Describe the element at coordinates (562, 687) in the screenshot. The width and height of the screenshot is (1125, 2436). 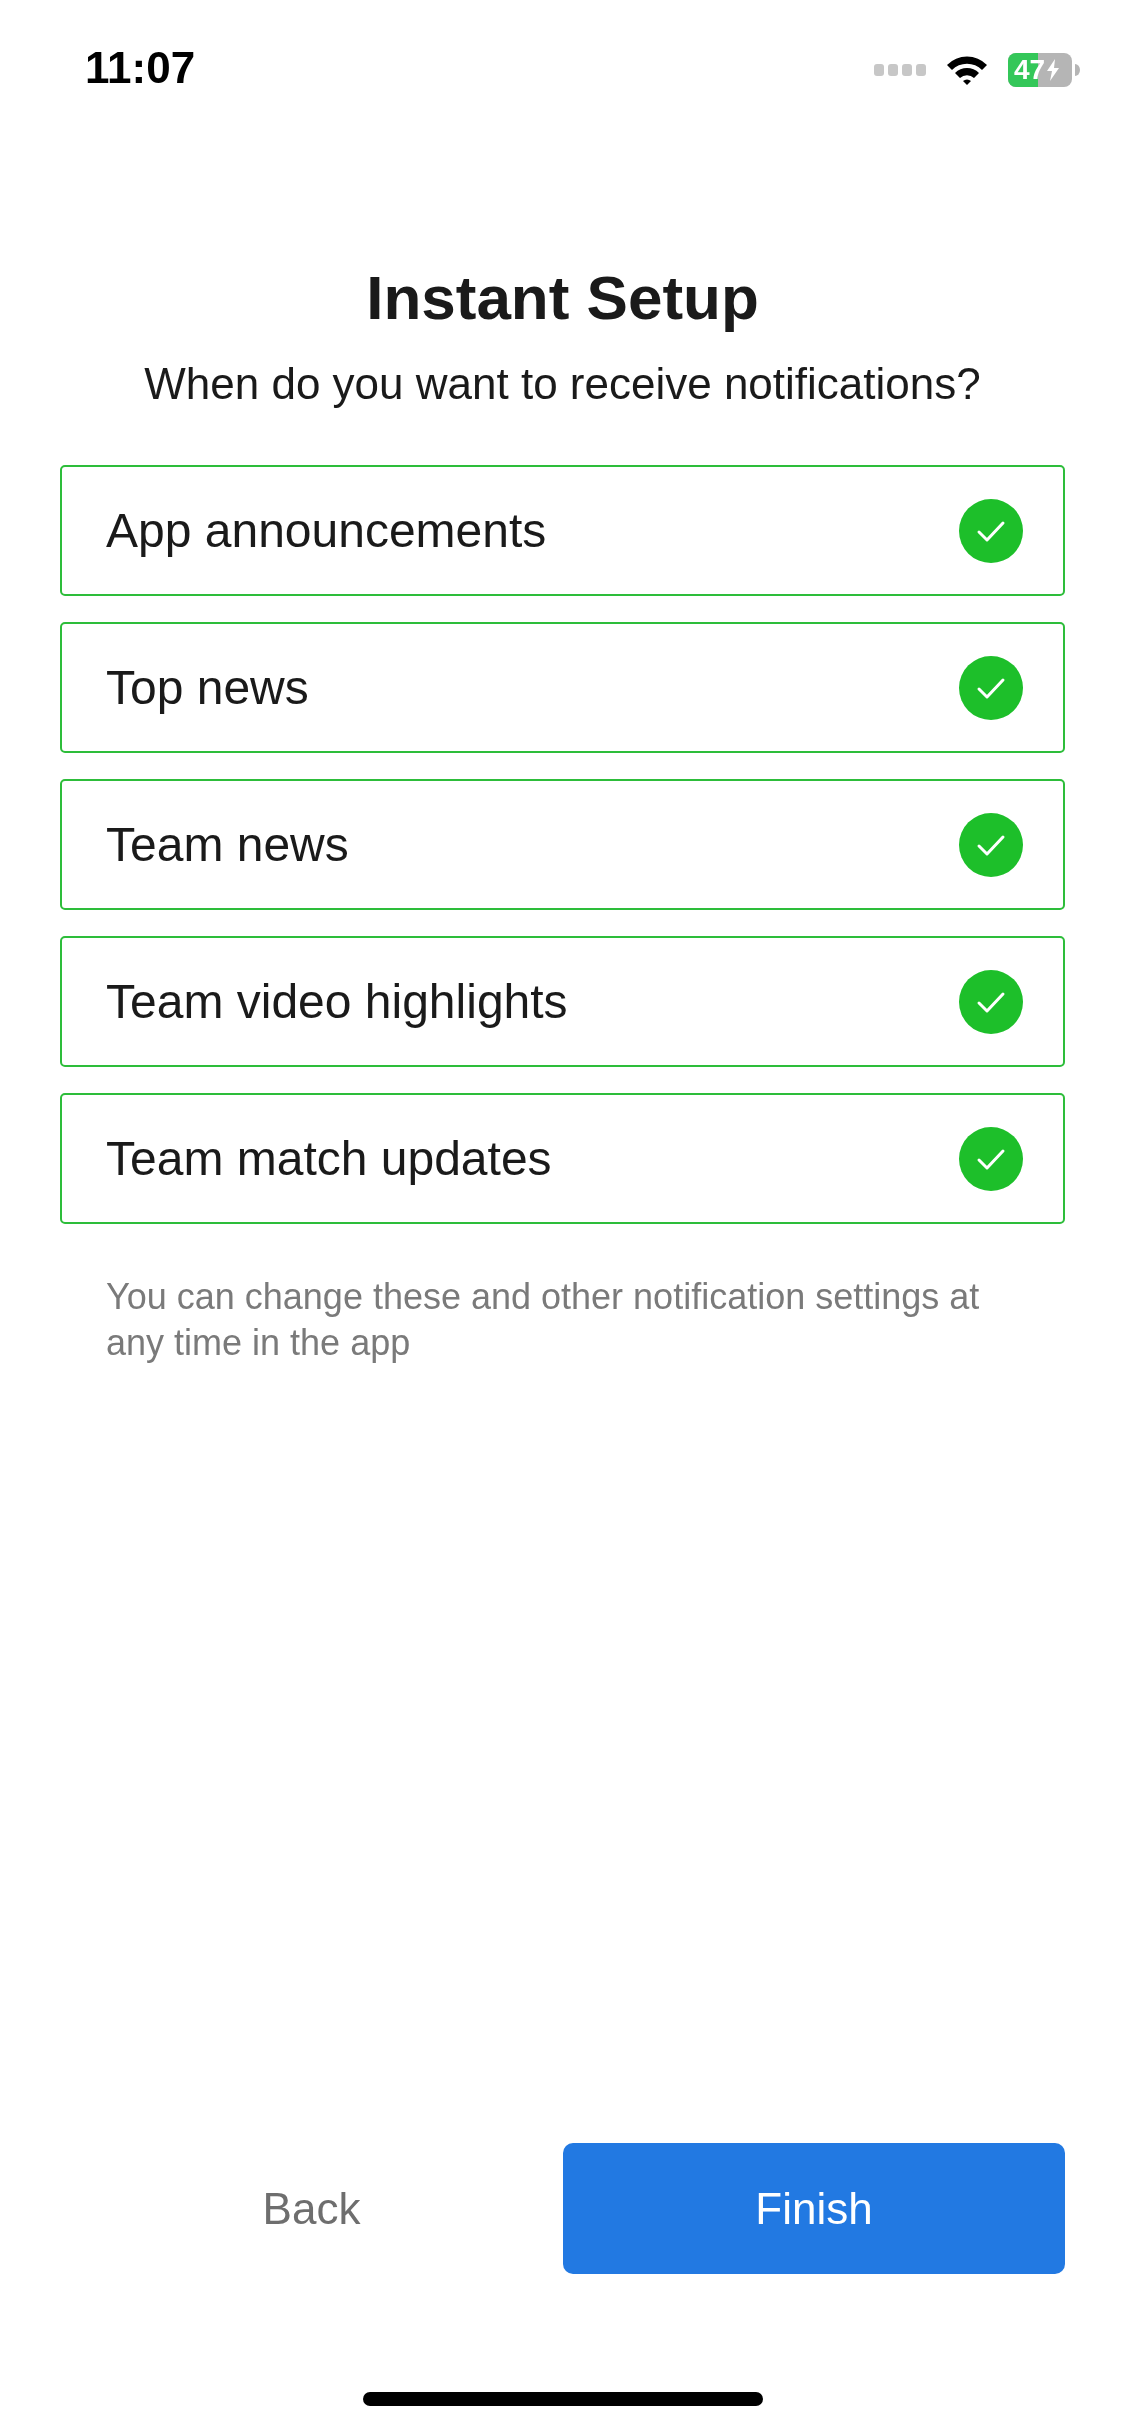
I see `notification-option: Top news` at that location.